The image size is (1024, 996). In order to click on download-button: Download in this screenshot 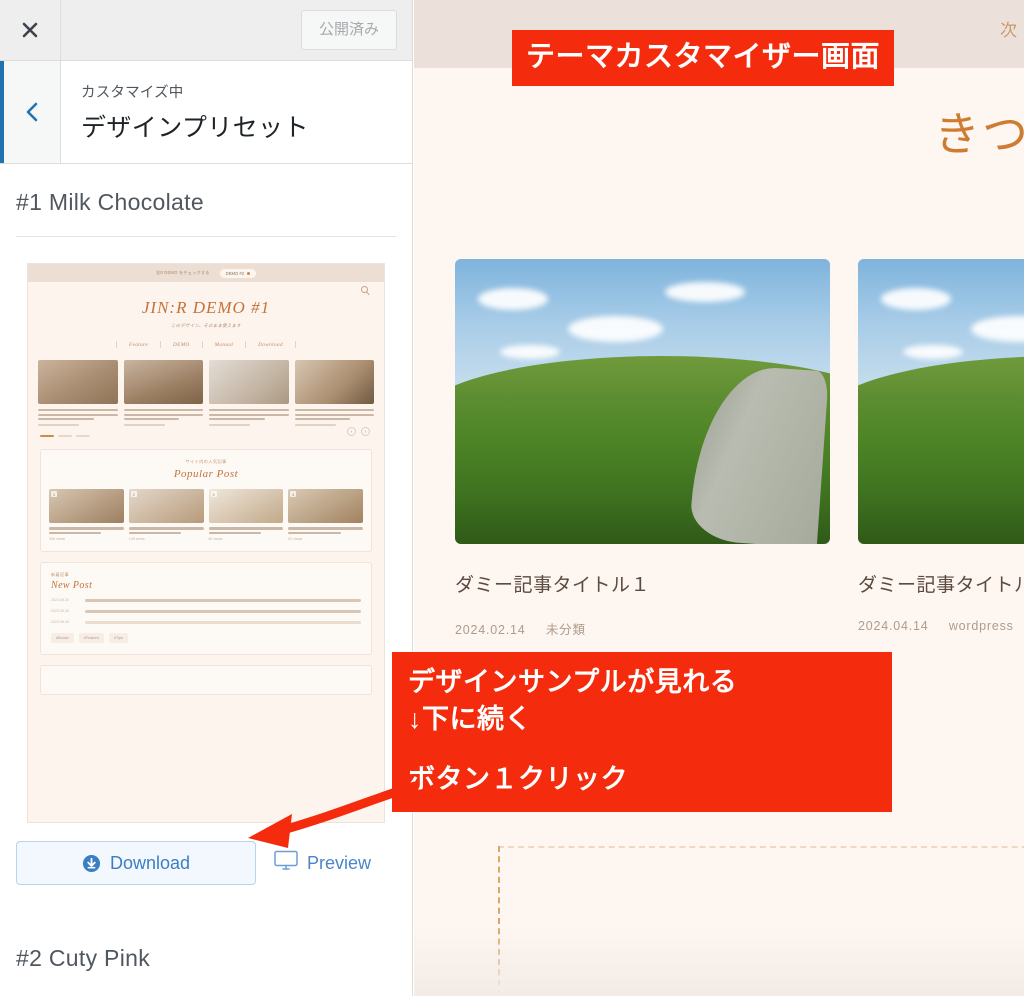, I will do `click(136, 863)`.